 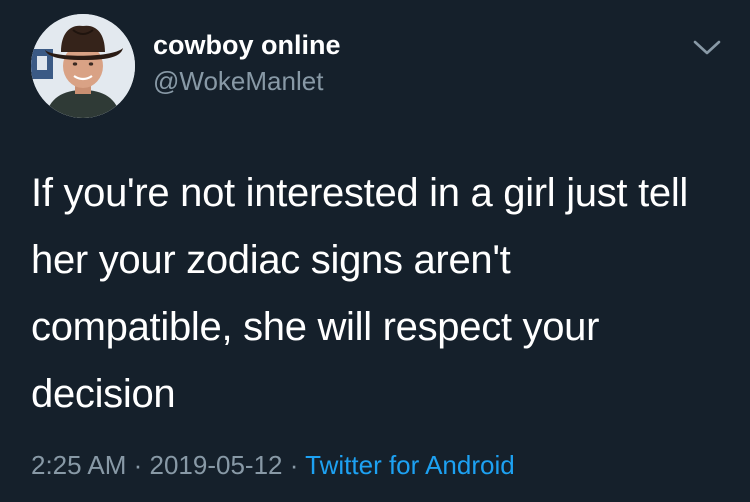 I want to click on avatar, so click(x=83, y=66).